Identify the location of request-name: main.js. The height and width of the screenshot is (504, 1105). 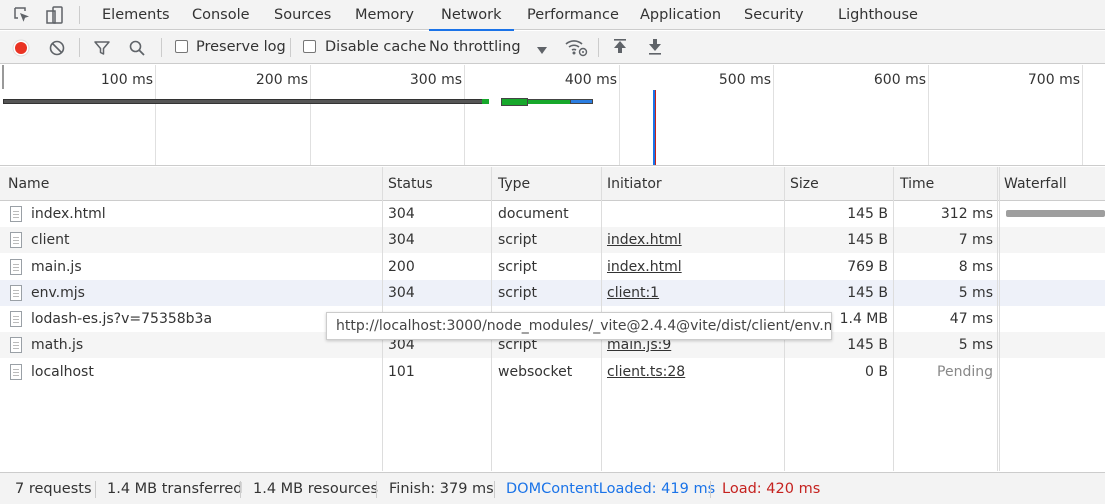
(56, 267).